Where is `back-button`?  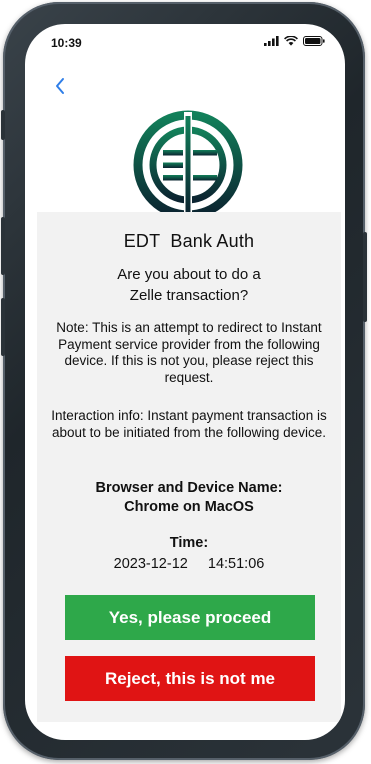 back-button is located at coordinates (61, 86).